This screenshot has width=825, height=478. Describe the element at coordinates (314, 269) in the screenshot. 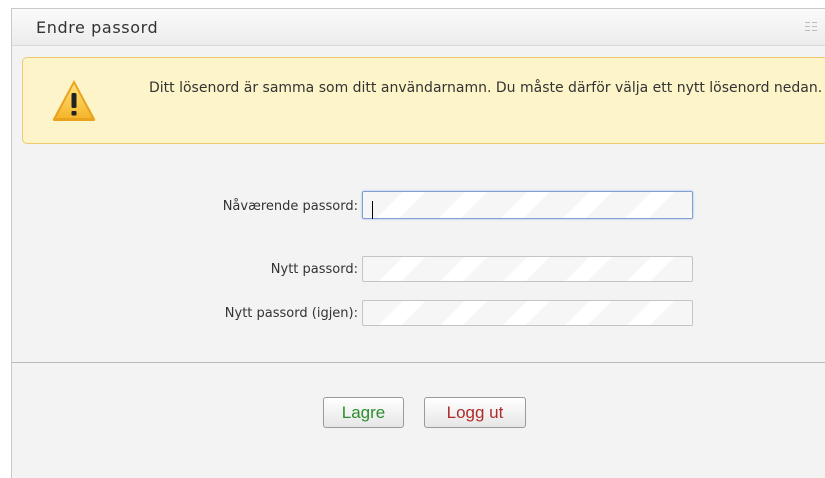

I see `new-password-label: Nytt passord:` at that location.